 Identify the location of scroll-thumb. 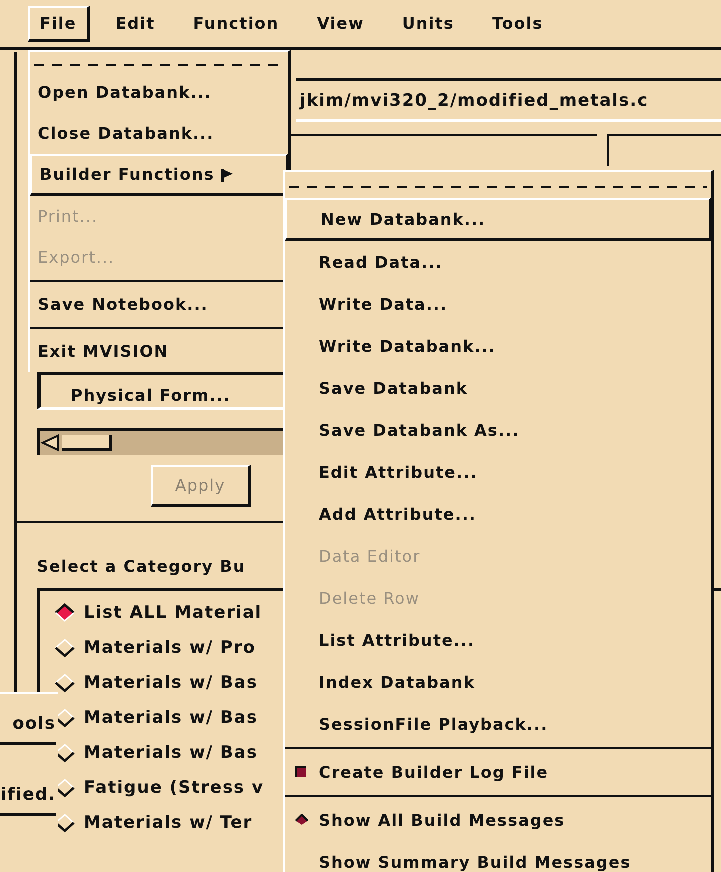
(87, 443).